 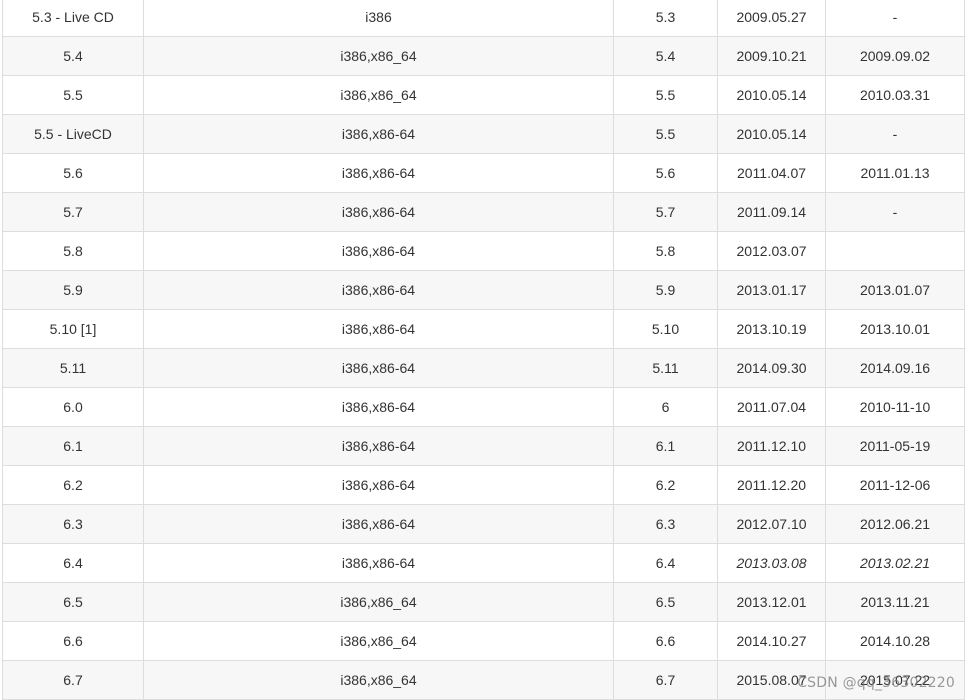 I want to click on beta-date-cell: 2013.10.01, so click(x=895, y=329).